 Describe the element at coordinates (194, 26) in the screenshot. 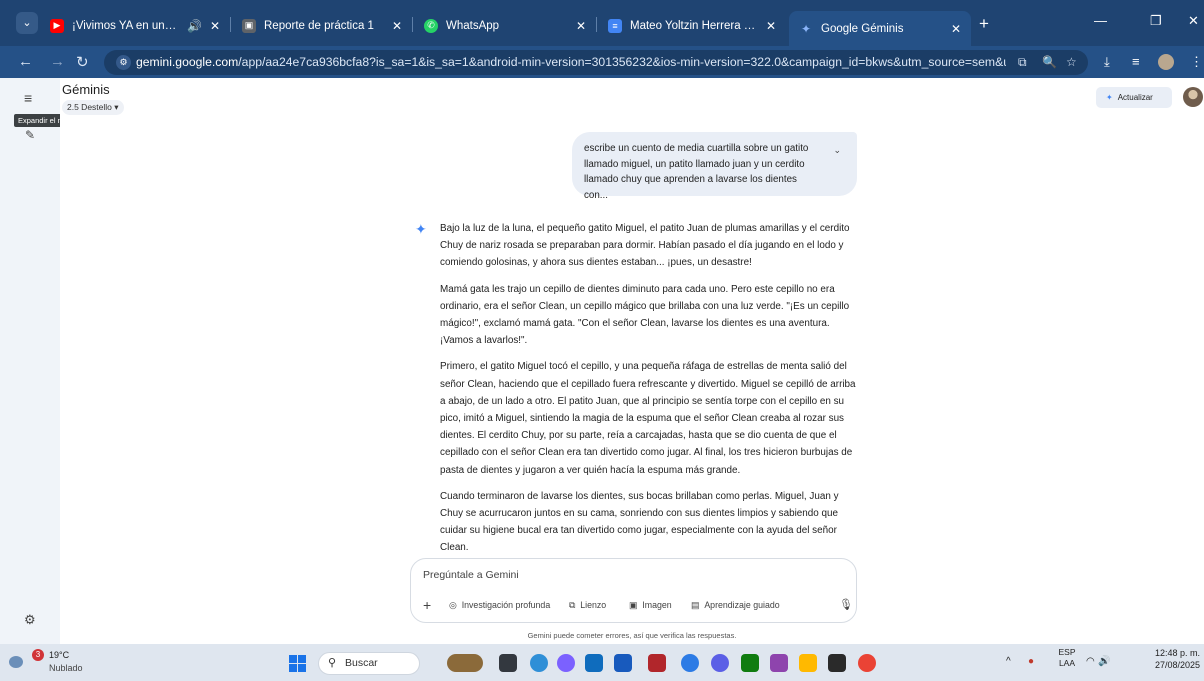

I see `audio-icon: 🔊` at that location.